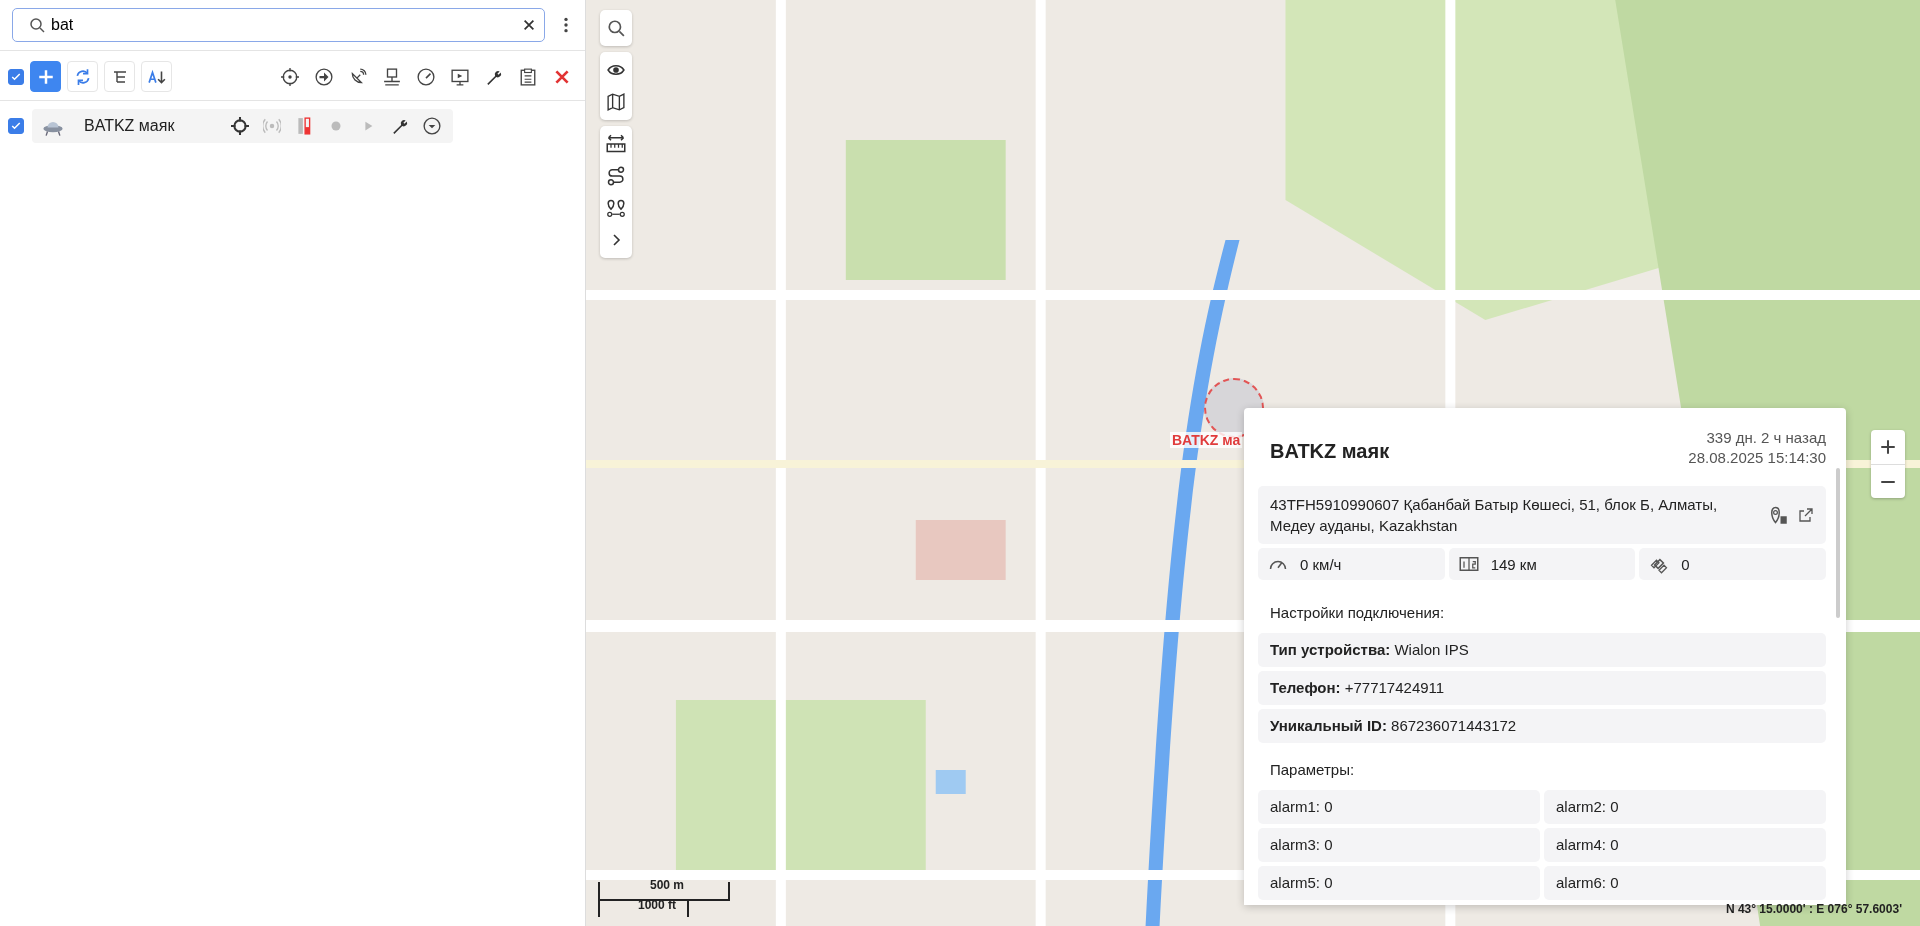 This screenshot has width=1920, height=926. I want to click on info-row: Телефон: +77717424911, so click(1542, 688).